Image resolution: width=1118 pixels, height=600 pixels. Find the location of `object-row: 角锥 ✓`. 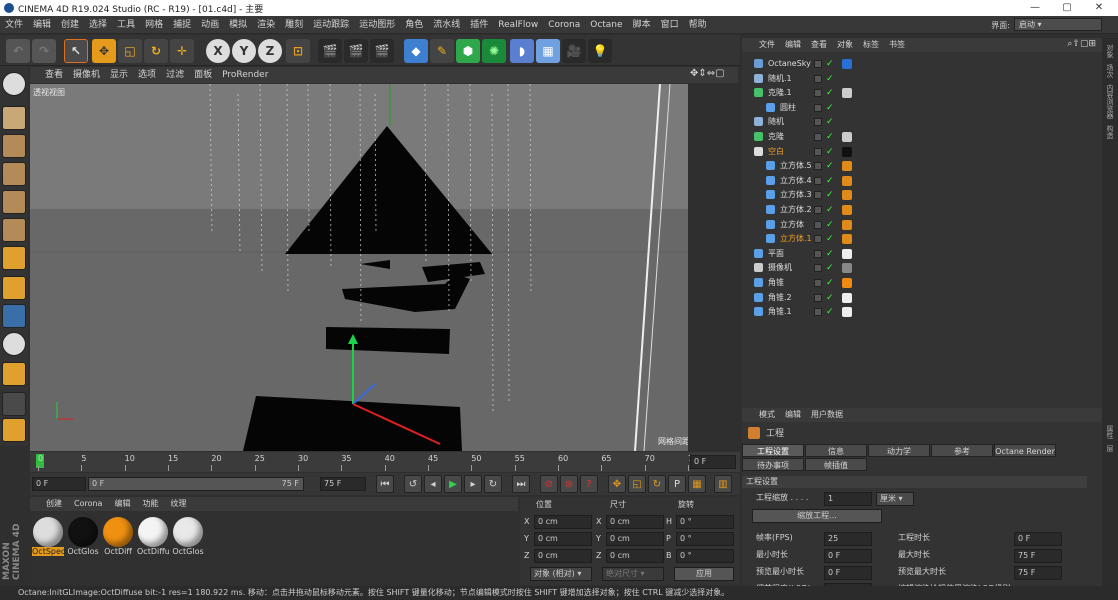

object-row: 角锥 ✓ is located at coordinates (922, 283).